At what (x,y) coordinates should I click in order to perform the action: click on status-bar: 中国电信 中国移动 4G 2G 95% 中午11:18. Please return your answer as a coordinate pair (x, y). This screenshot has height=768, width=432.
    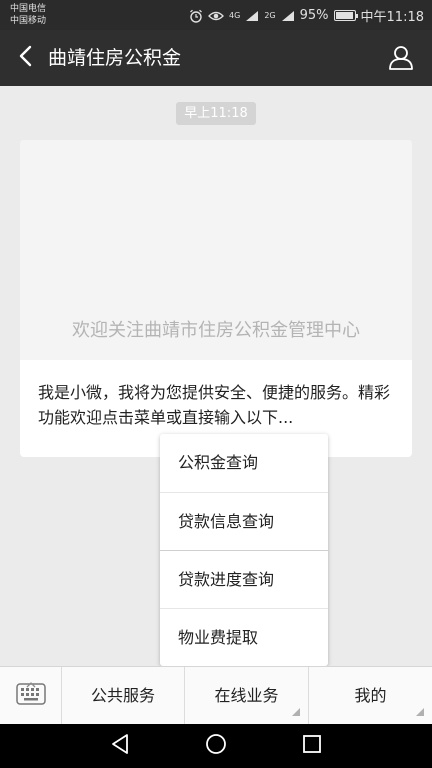
    Looking at the image, I should click on (216, 15).